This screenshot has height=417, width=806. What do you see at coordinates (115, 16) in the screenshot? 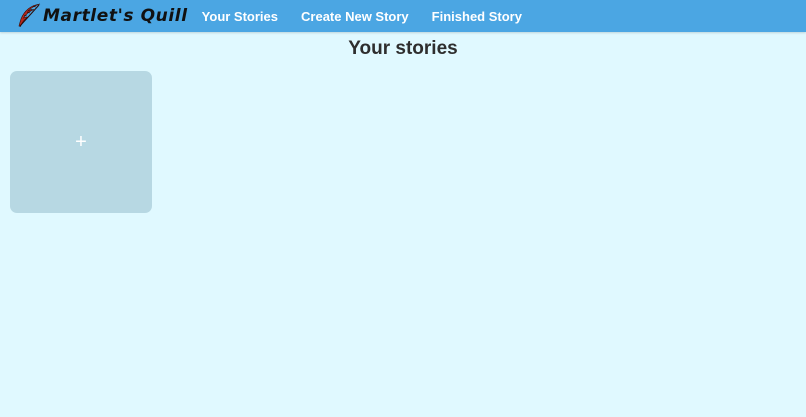
I see `brand-name: Martlet's Quill` at bounding box center [115, 16].